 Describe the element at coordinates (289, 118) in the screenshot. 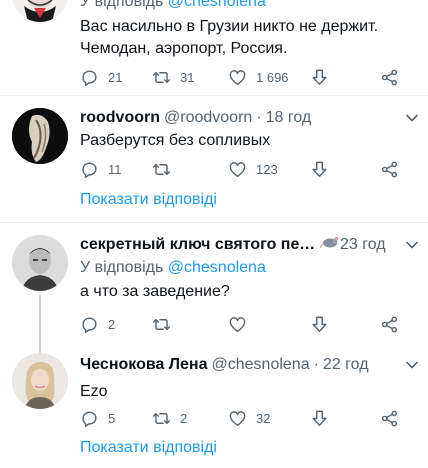

I see `timestamp: 18 год` at that location.